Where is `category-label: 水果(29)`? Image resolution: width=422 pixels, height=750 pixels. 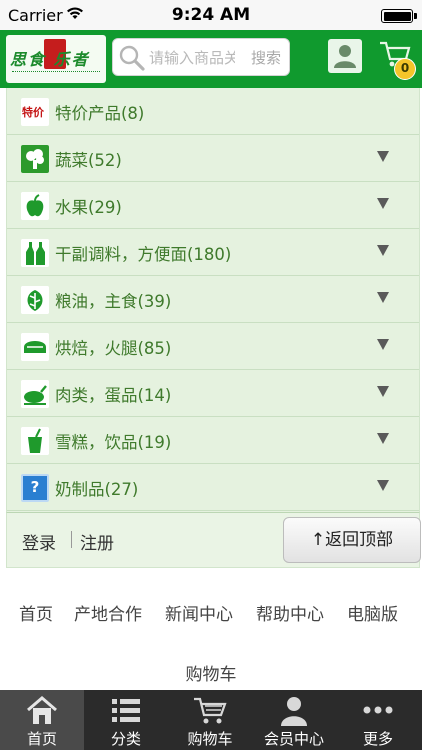
category-label: 水果(29) is located at coordinates (88, 207).